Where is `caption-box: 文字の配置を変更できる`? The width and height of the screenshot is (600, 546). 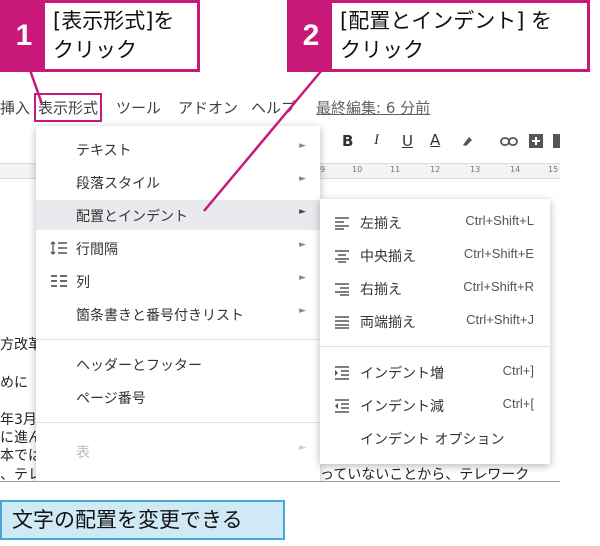
caption-box: 文字の配置を変更できる is located at coordinates (142, 520).